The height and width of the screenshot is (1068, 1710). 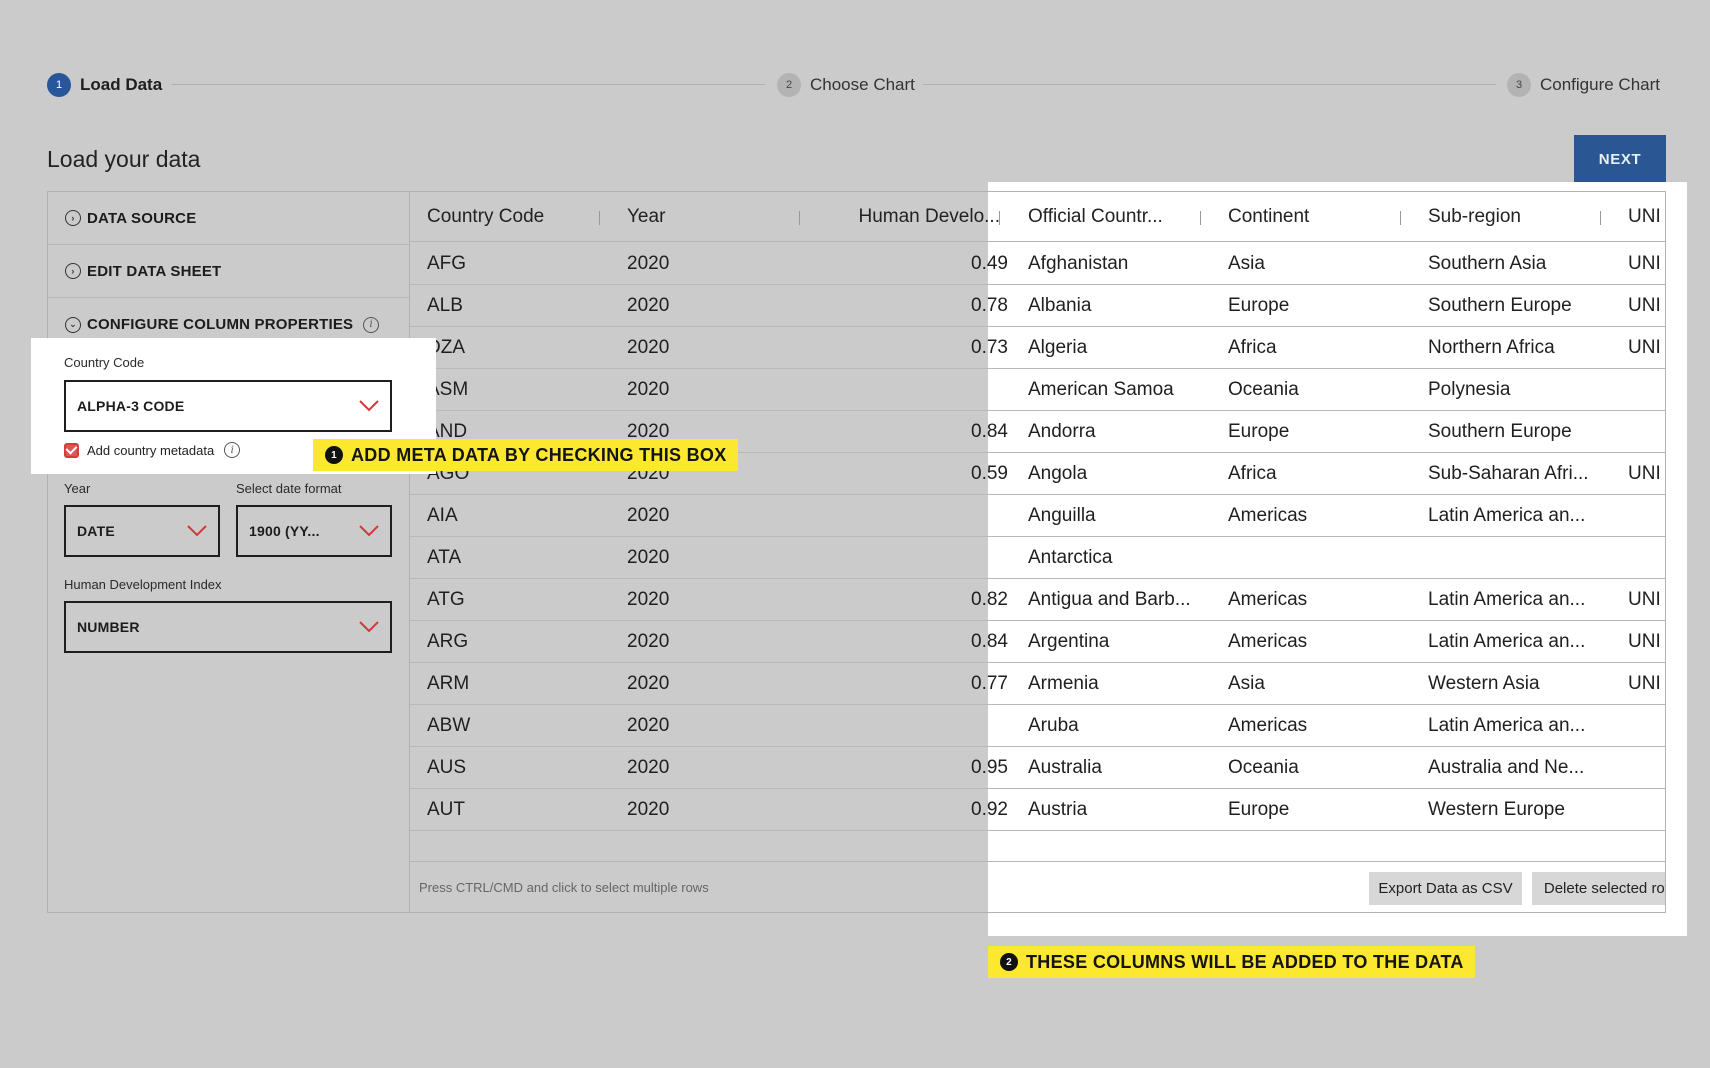 I want to click on section-data-source: › DATA SOURCE, so click(x=228, y=218).